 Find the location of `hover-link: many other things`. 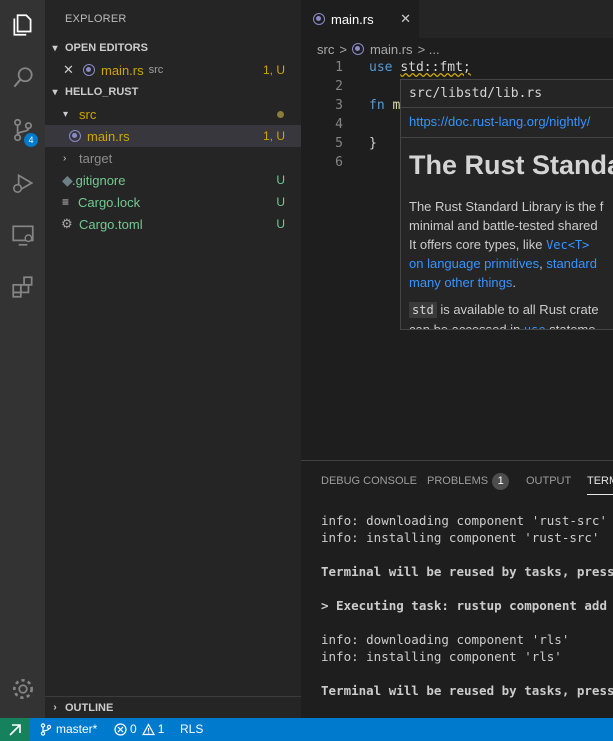

hover-link: many other things is located at coordinates (460, 282).